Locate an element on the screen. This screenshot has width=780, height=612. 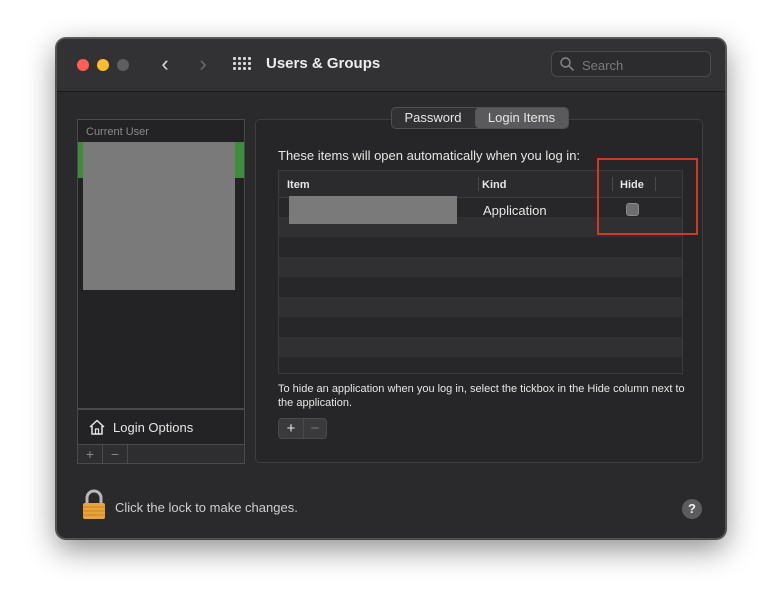
tab-login-items: Login Items is located at coordinates (521, 118).